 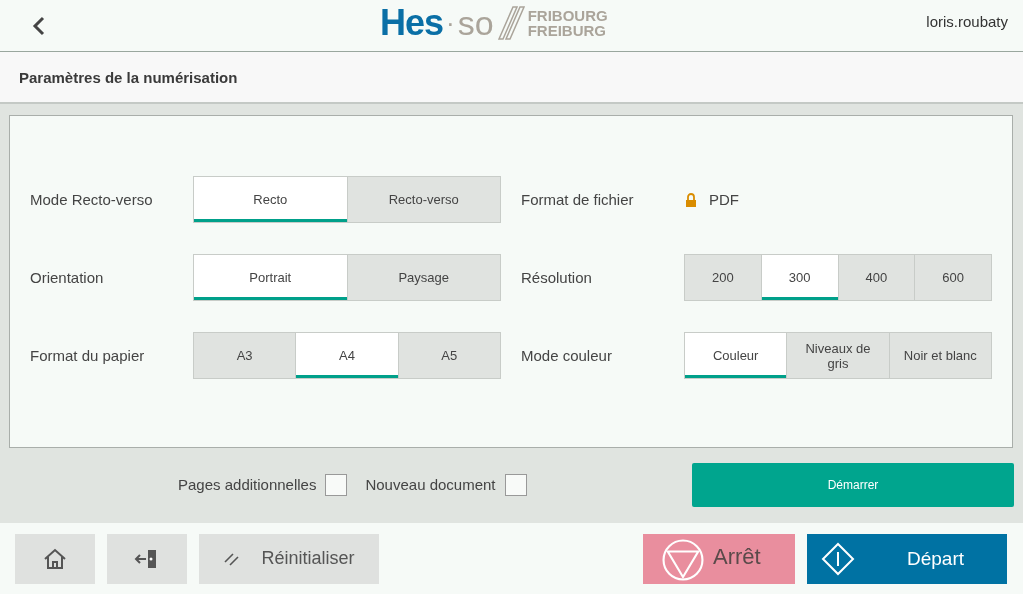 What do you see at coordinates (567, 355) in the screenshot?
I see `setting-label: Mode couleur` at bounding box center [567, 355].